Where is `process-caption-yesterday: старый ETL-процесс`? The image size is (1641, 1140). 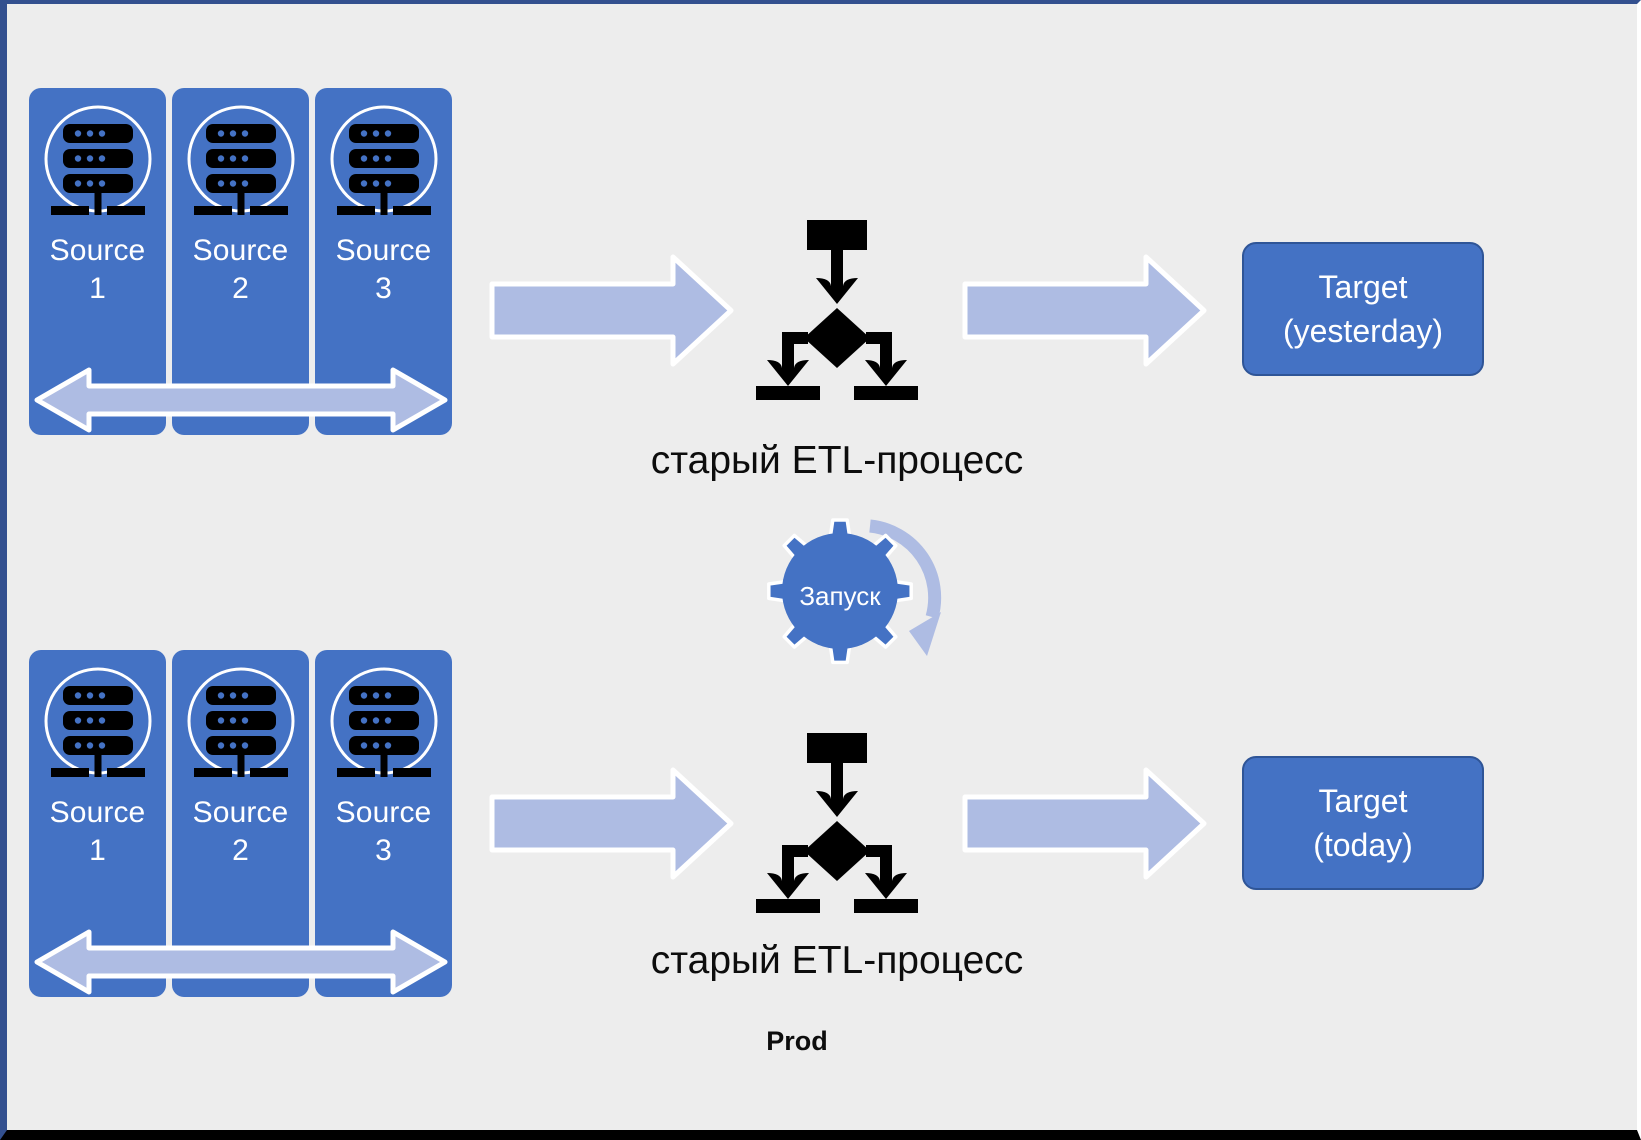 process-caption-yesterday: старый ETL-процесс is located at coordinates (837, 460).